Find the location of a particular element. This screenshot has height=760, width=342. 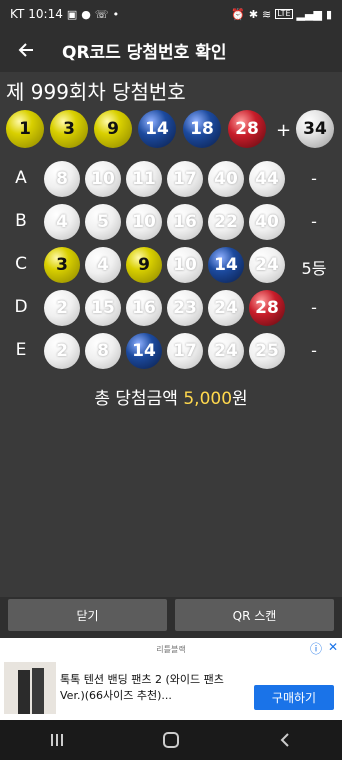

bonus-ball: 34 is located at coordinates (315, 129).